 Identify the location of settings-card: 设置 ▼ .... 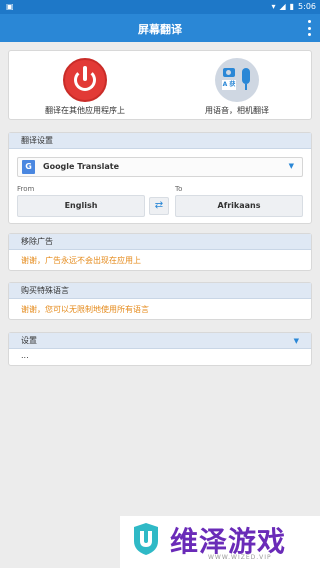
(160, 349).